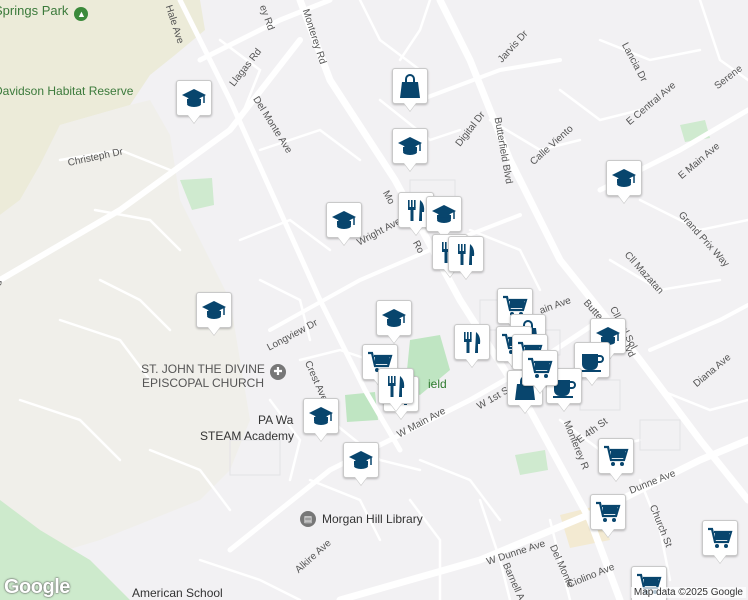 This screenshot has width=748, height=600. Describe the element at coordinates (81, 14) in the screenshot. I see `park-icon: ▲` at that location.